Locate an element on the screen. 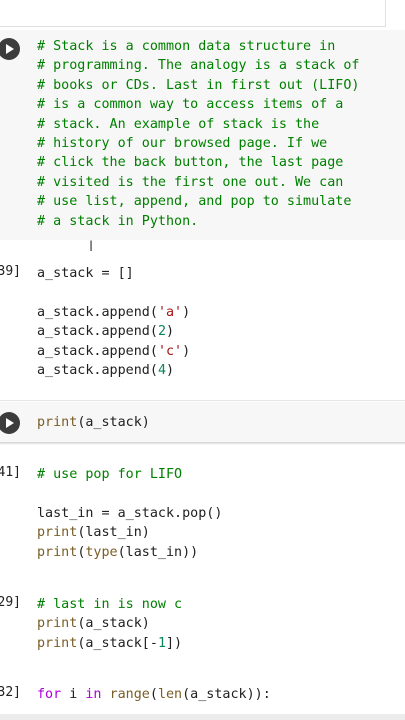  code-line: print(a_stack[-1]) is located at coordinates (110, 643).